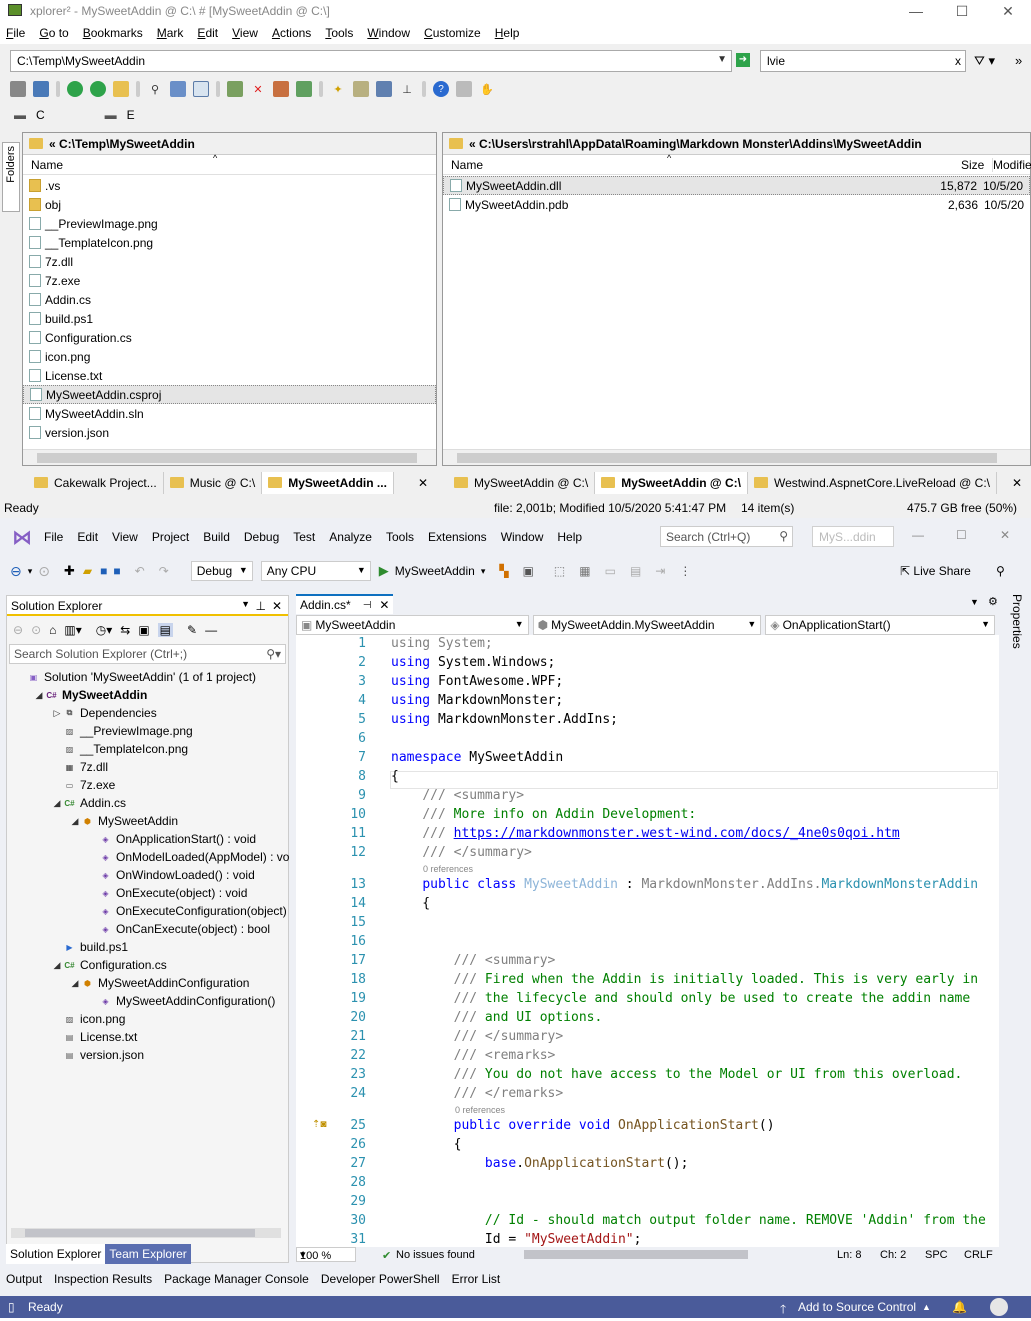 The height and width of the screenshot is (1321, 1031). I want to click on vs-menu-help: Help, so click(569, 537).